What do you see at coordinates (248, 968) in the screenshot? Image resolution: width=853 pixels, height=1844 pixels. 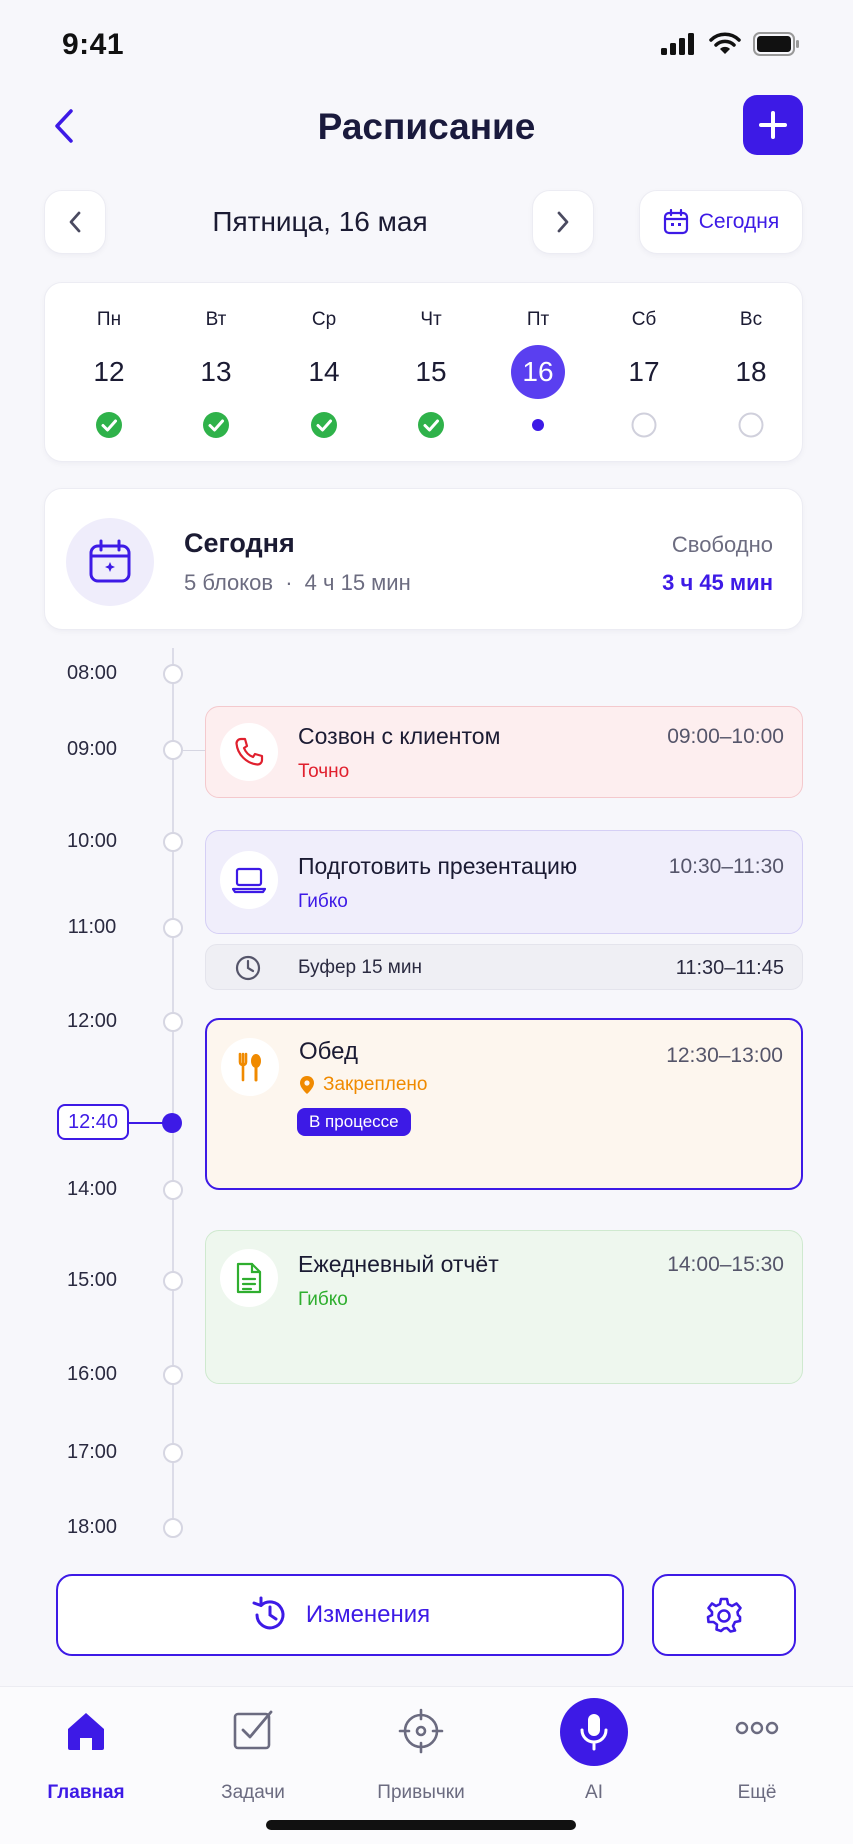 I see `clock-icon` at bounding box center [248, 968].